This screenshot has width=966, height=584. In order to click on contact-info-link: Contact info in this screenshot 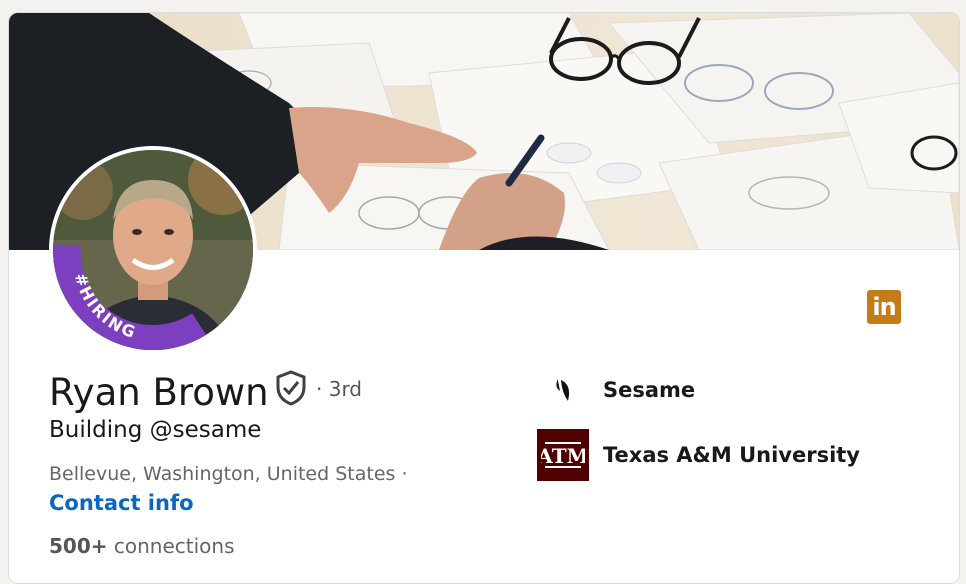, I will do `click(121, 503)`.